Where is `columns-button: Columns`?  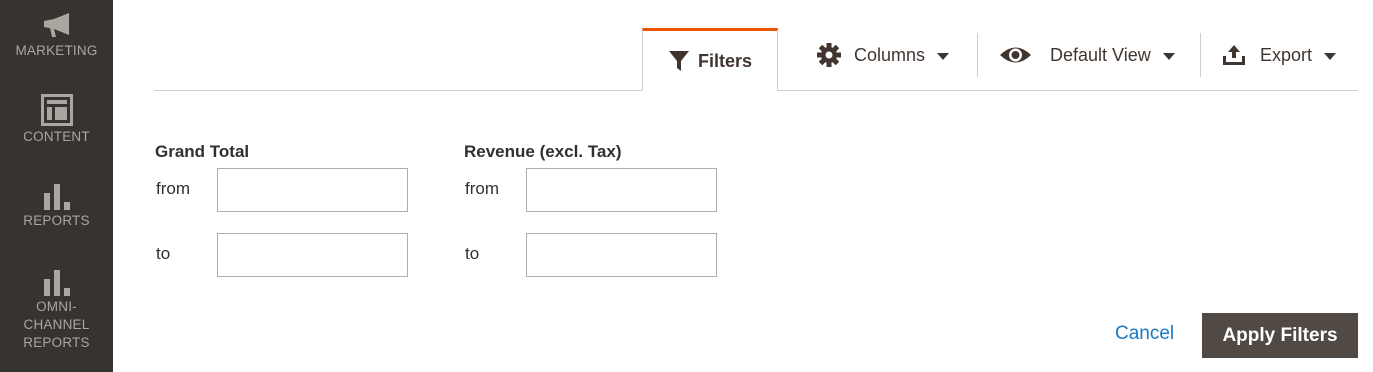 columns-button: Columns is located at coordinates (883, 55).